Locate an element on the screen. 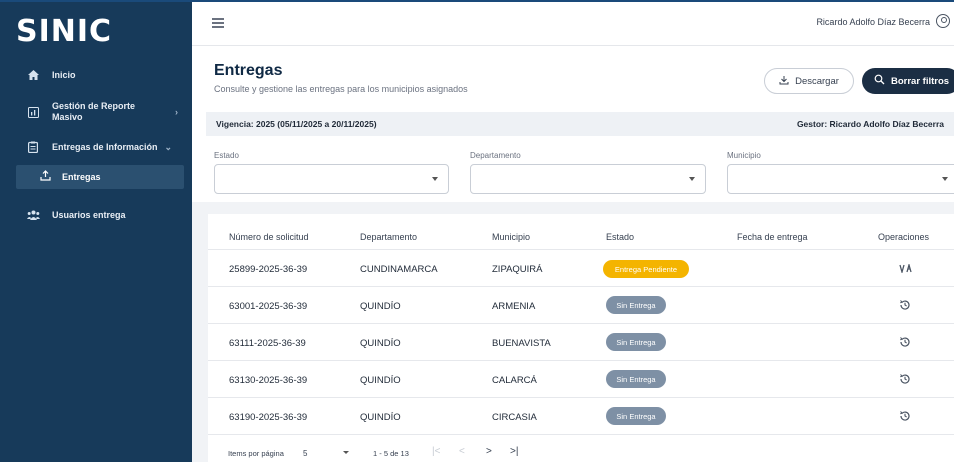 The width and height of the screenshot is (954, 462). sidebar-item-label: Inicio is located at coordinates (64, 75).